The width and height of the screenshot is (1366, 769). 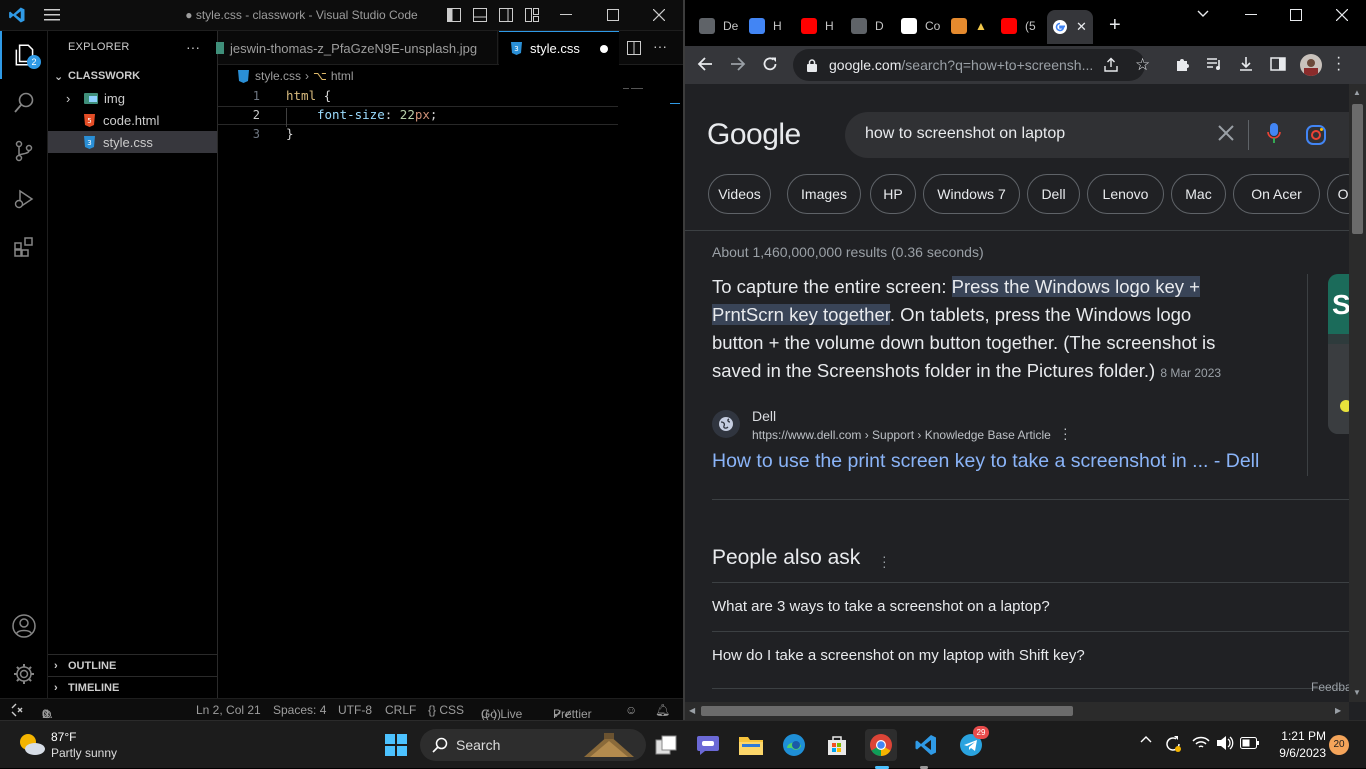 What do you see at coordinates (396, 745) in the screenshot?
I see `start-windows-icon` at bounding box center [396, 745].